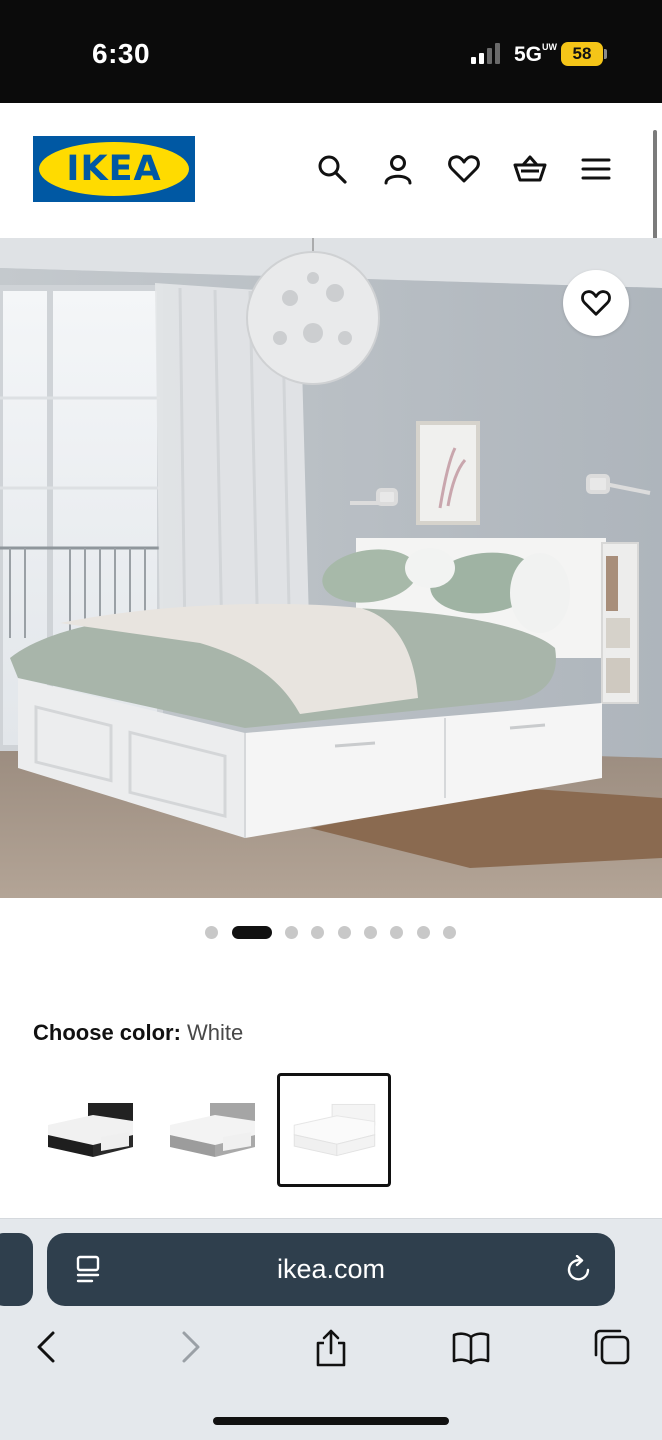 This screenshot has width=662, height=1440. I want to click on site-header: IKEA ®, so click(331, 171).